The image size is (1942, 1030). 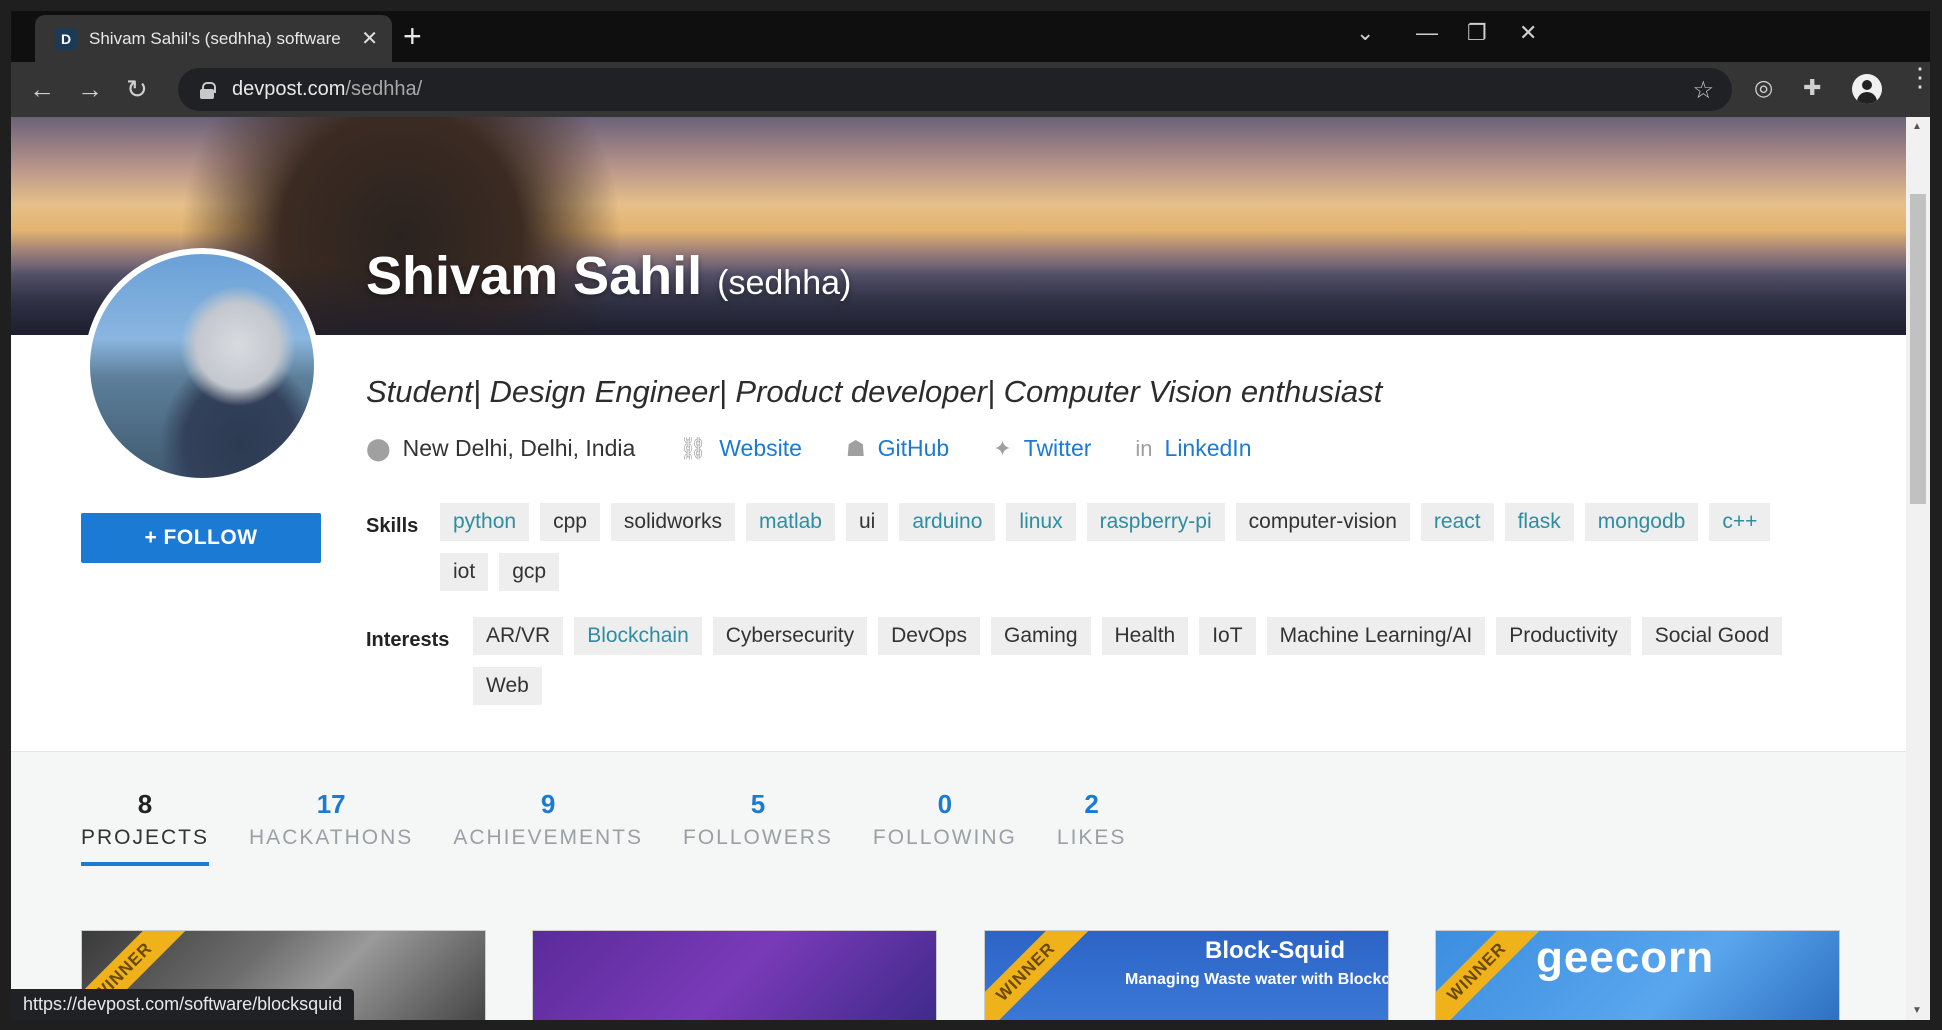 I want to click on reload-icon: ↻, so click(x=137, y=89).